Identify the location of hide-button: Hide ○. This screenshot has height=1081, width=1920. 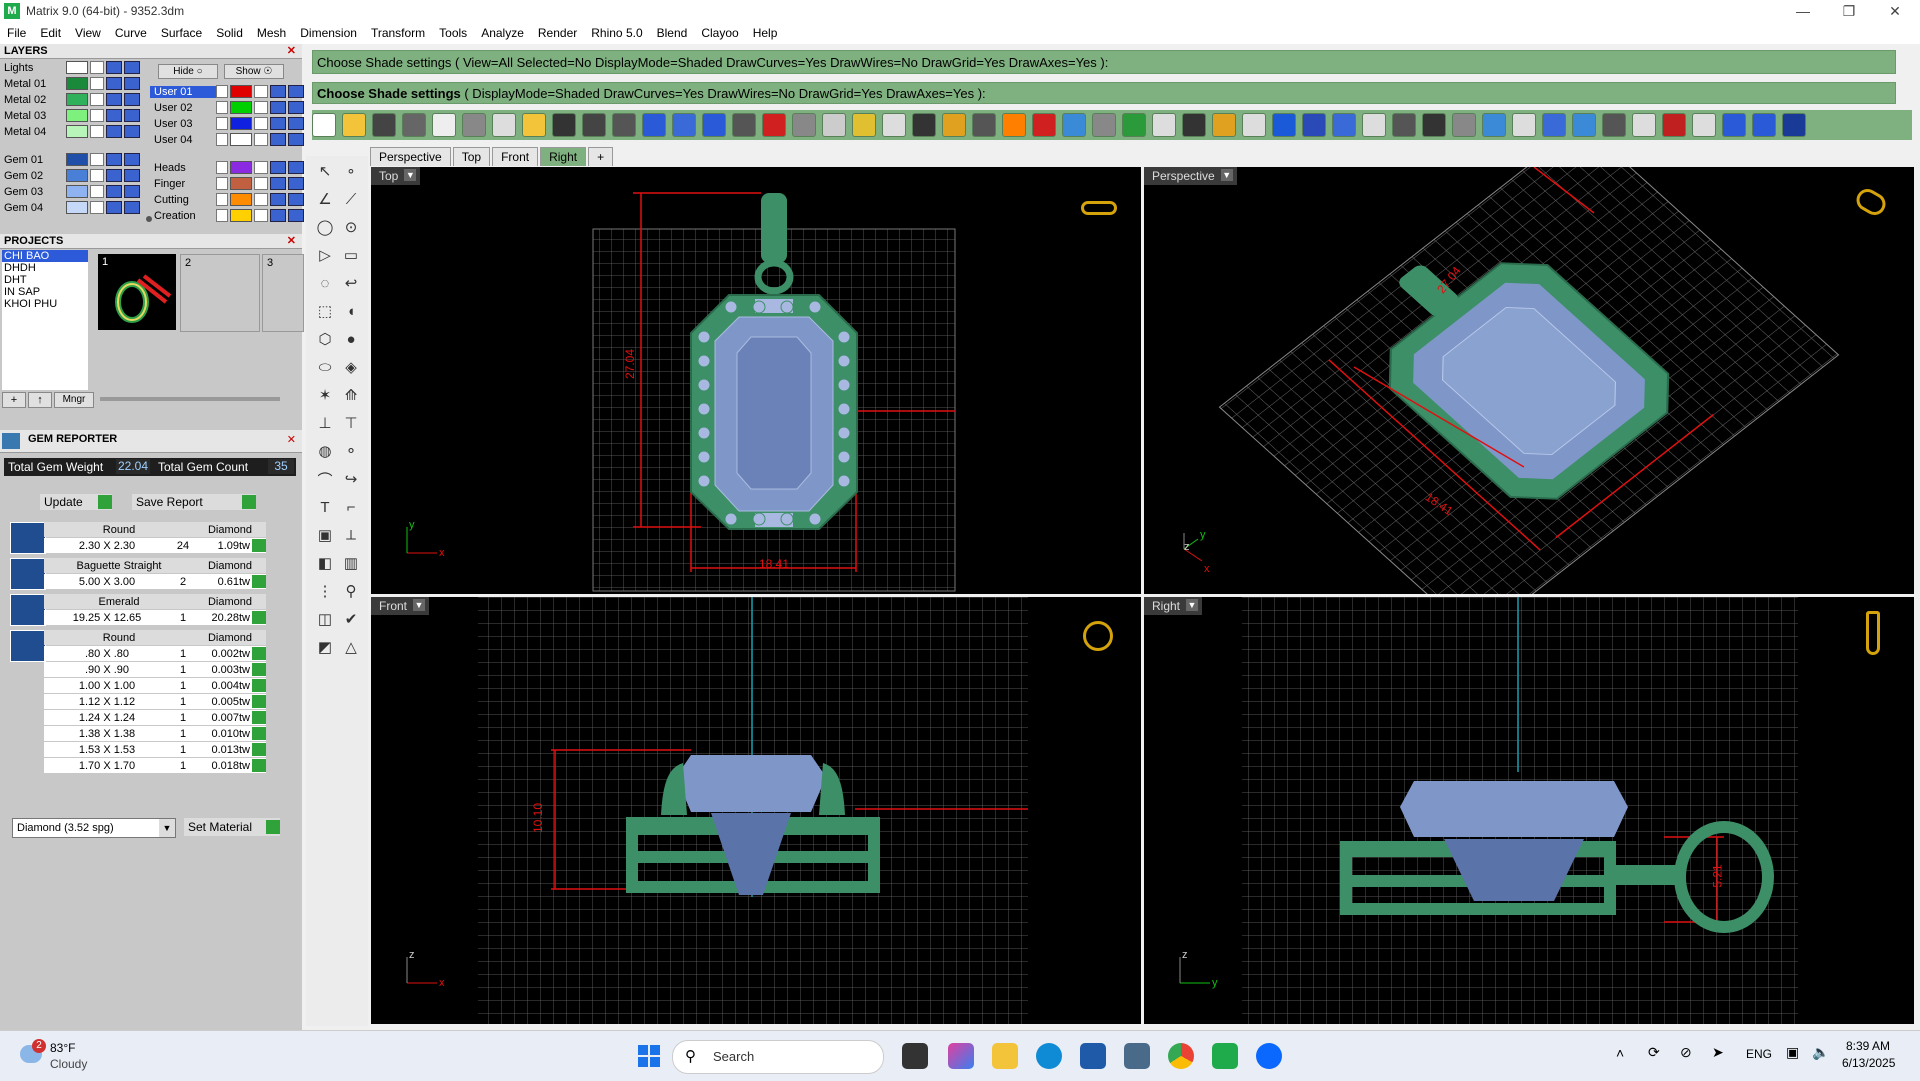
(188, 71).